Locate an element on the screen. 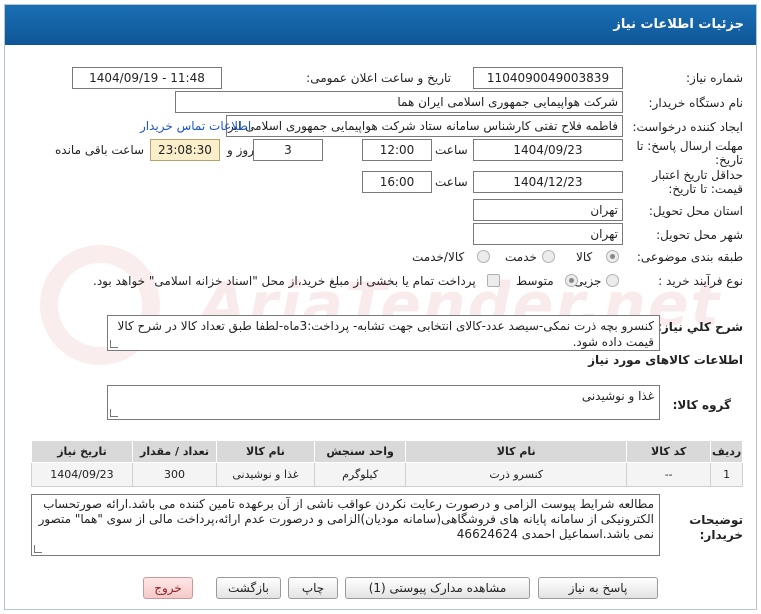 The height and width of the screenshot is (614, 761). validity-time-field: 16:00 is located at coordinates (397, 182).